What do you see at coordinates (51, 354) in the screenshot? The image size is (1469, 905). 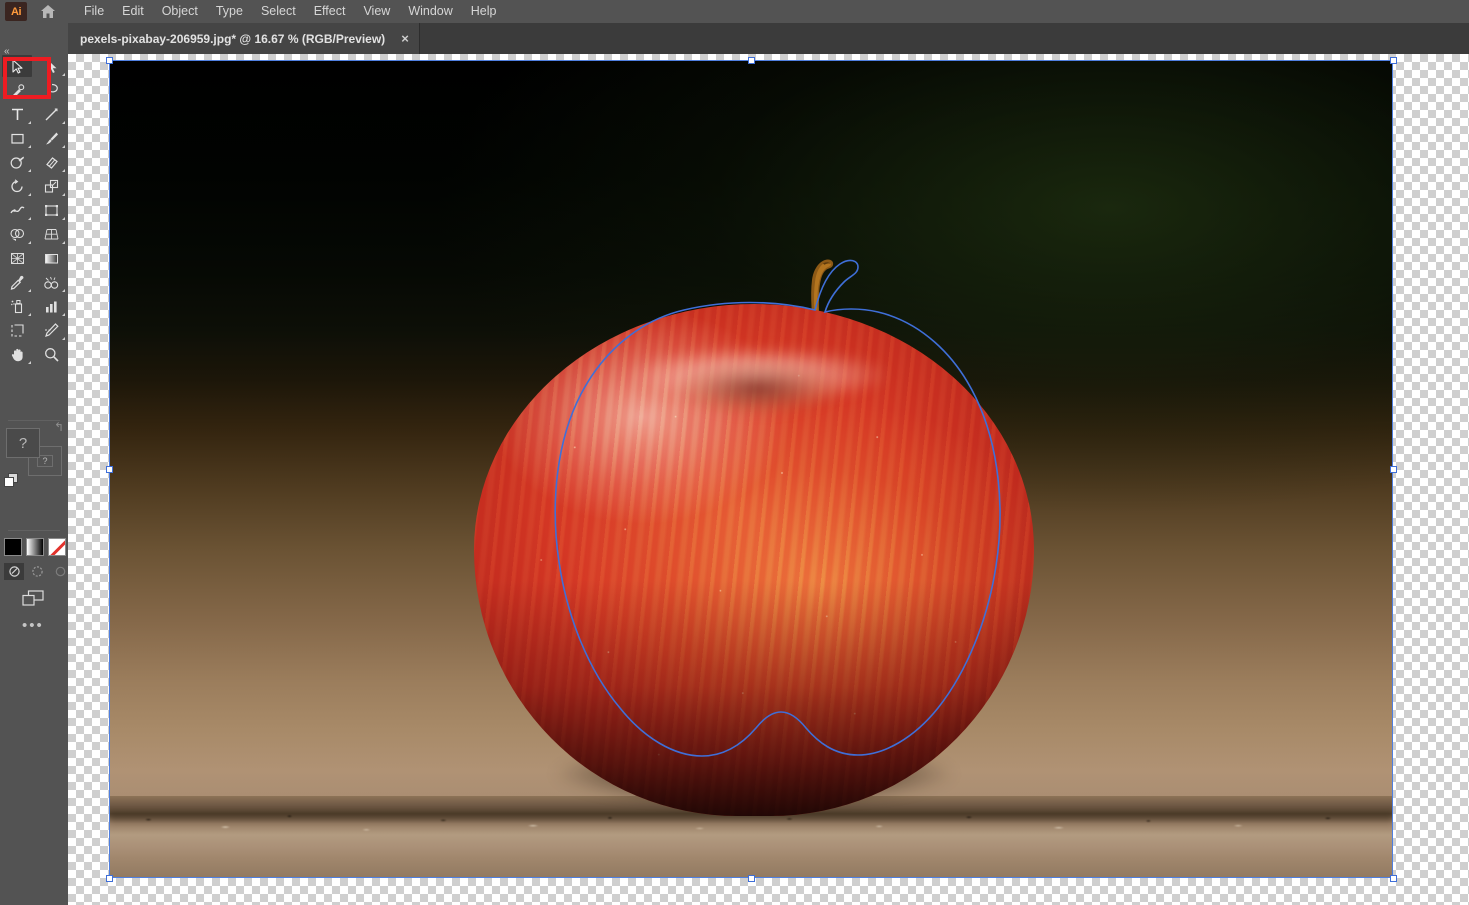 I see `tool-zoom-tool` at bounding box center [51, 354].